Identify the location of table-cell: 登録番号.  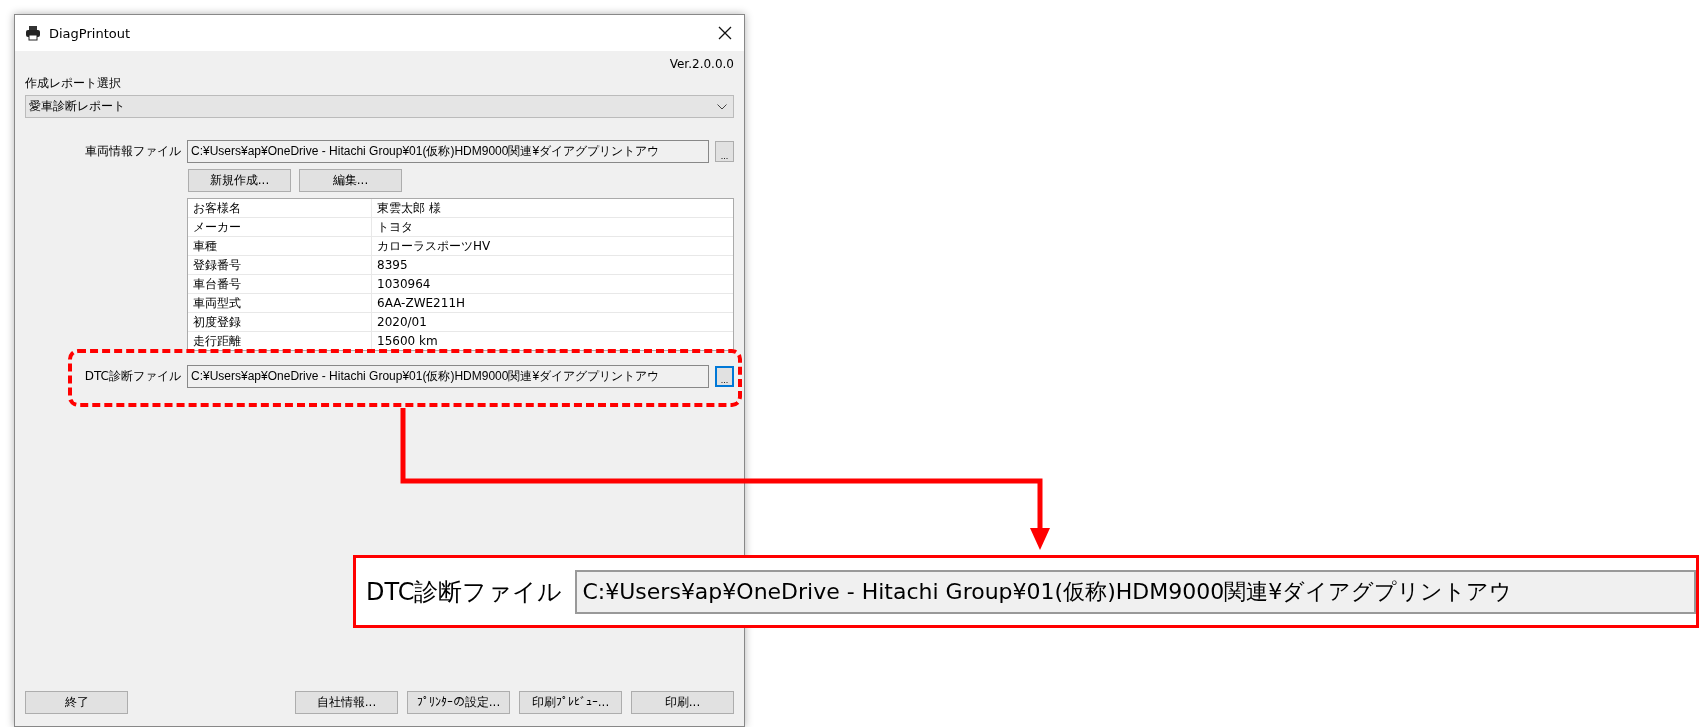
(280, 265).